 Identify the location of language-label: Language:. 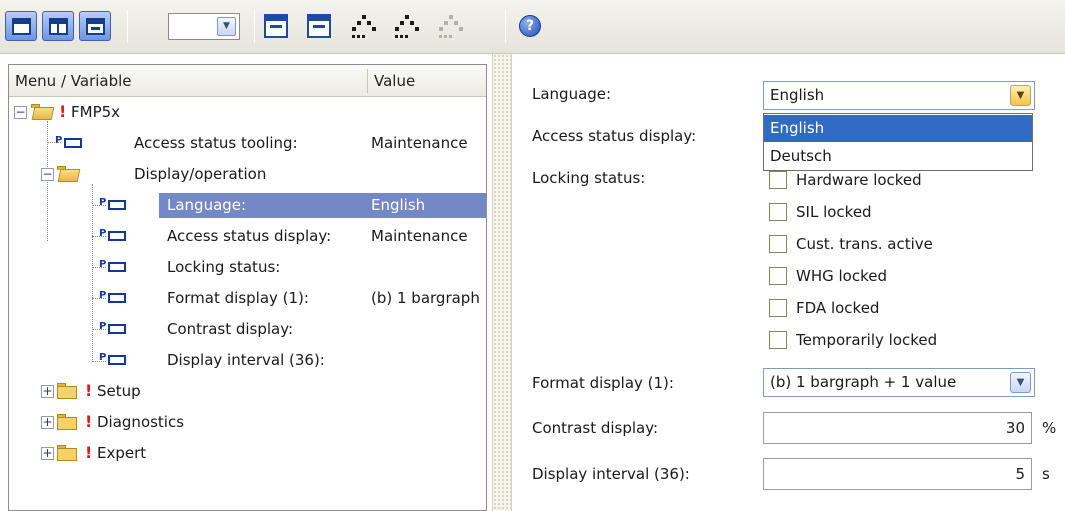
(572, 94).